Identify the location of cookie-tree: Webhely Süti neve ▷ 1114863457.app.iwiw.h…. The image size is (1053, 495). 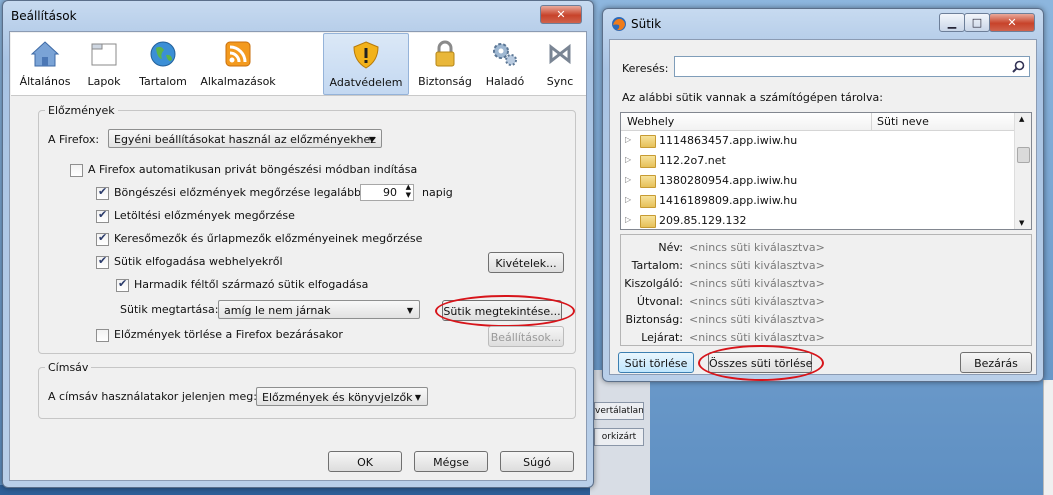
(826, 171).